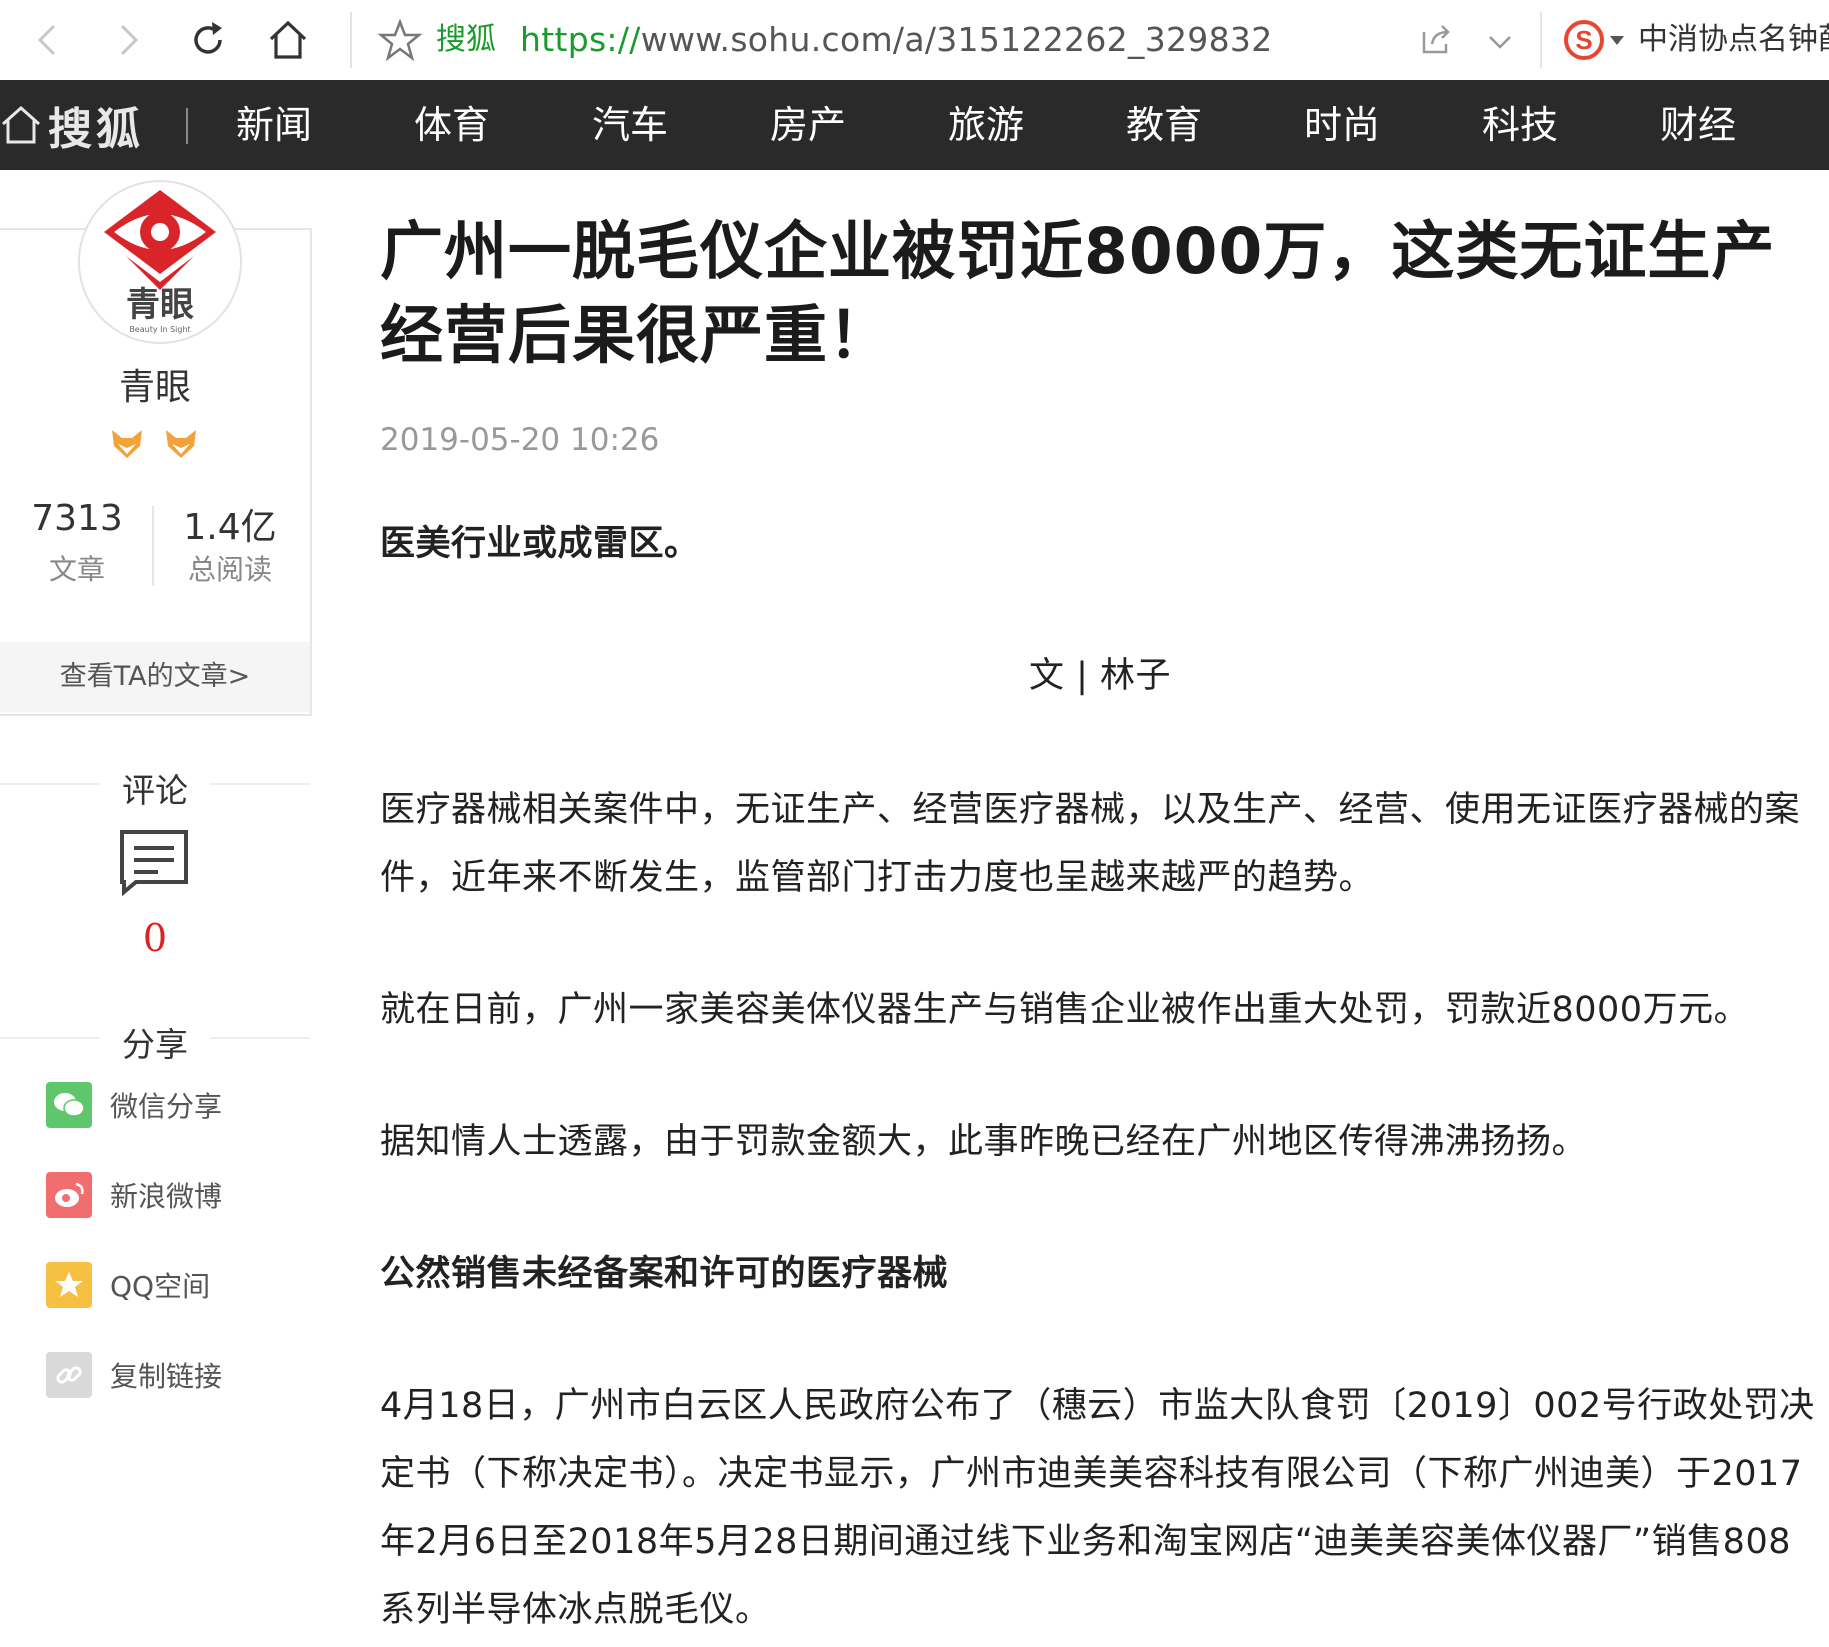 The height and width of the screenshot is (1647, 1829). What do you see at coordinates (230, 527) in the screenshot?
I see `stat-reads-value: 1.4亿` at bounding box center [230, 527].